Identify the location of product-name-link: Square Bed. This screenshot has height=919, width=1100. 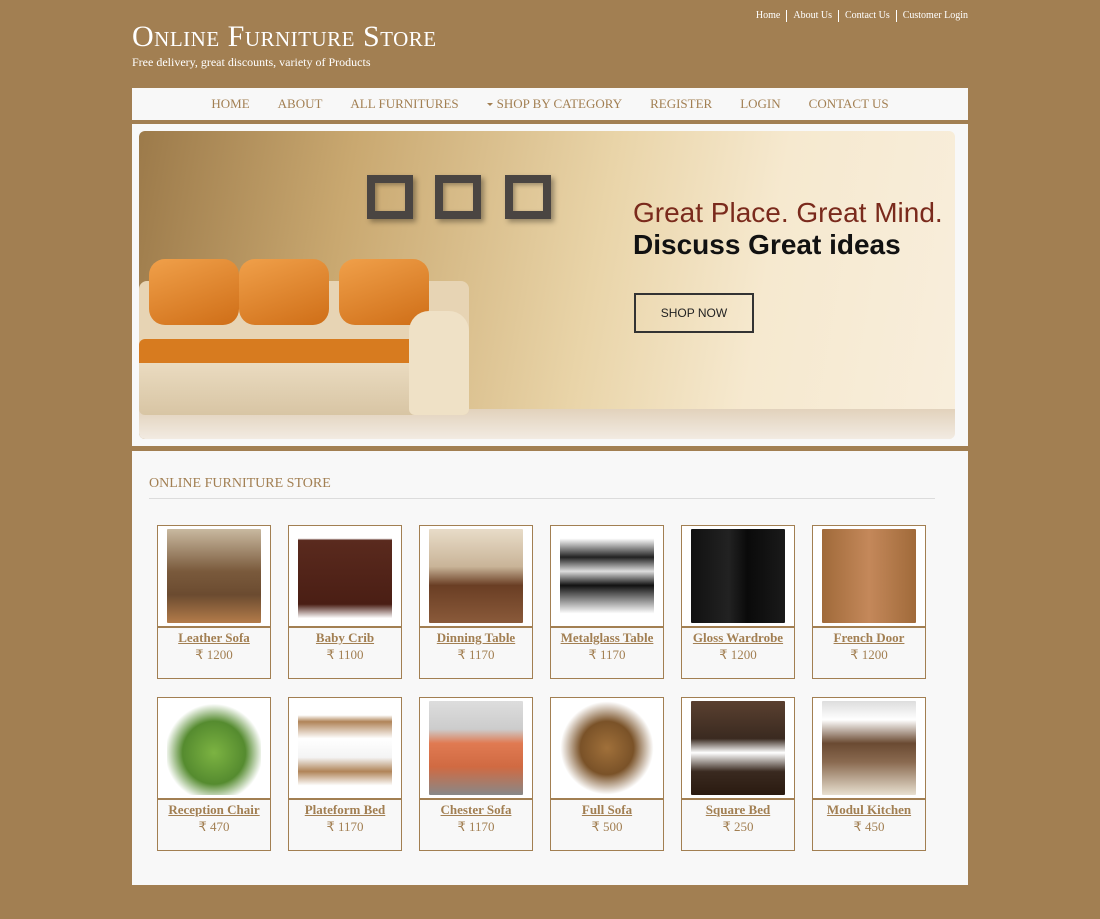
(738, 810).